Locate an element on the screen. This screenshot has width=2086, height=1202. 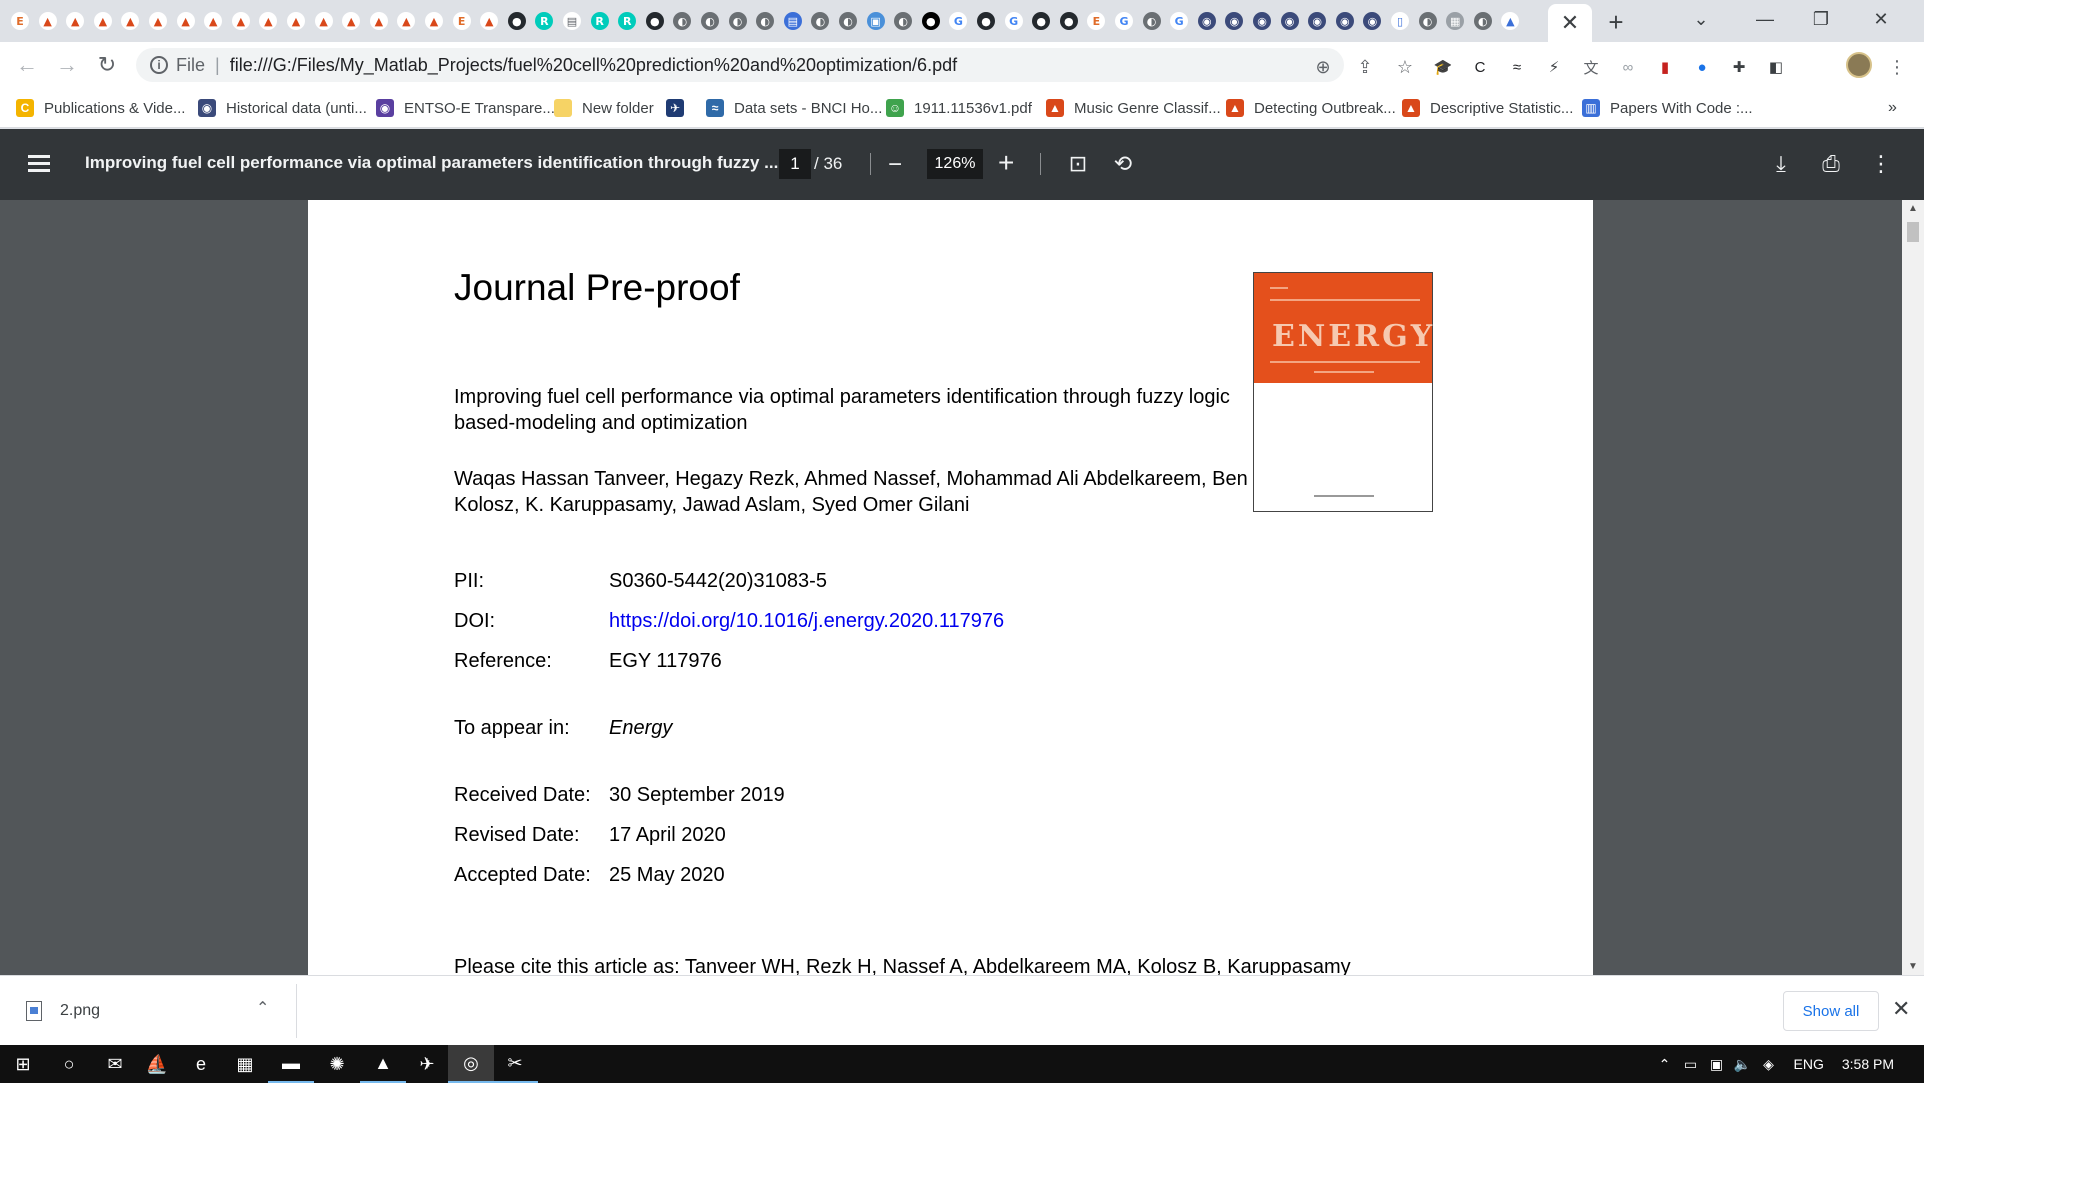
dropbox-icon: ◈ is located at coordinates (1769, 1064).